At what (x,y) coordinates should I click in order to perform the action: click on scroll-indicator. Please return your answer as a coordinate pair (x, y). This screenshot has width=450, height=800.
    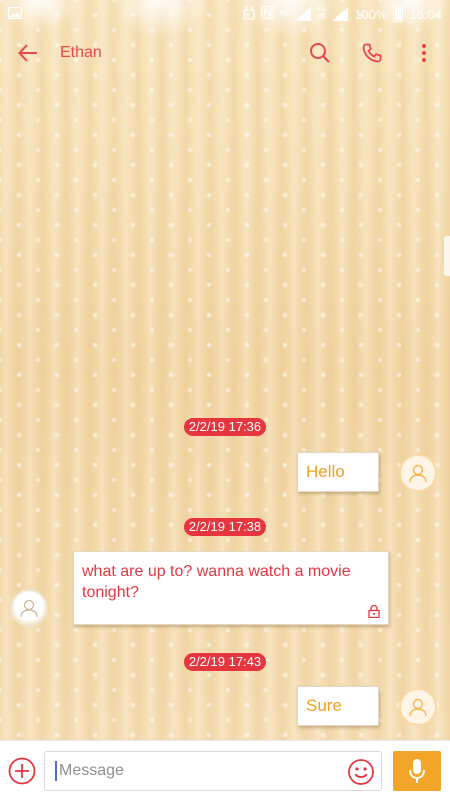
    Looking at the image, I should click on (447, 256).